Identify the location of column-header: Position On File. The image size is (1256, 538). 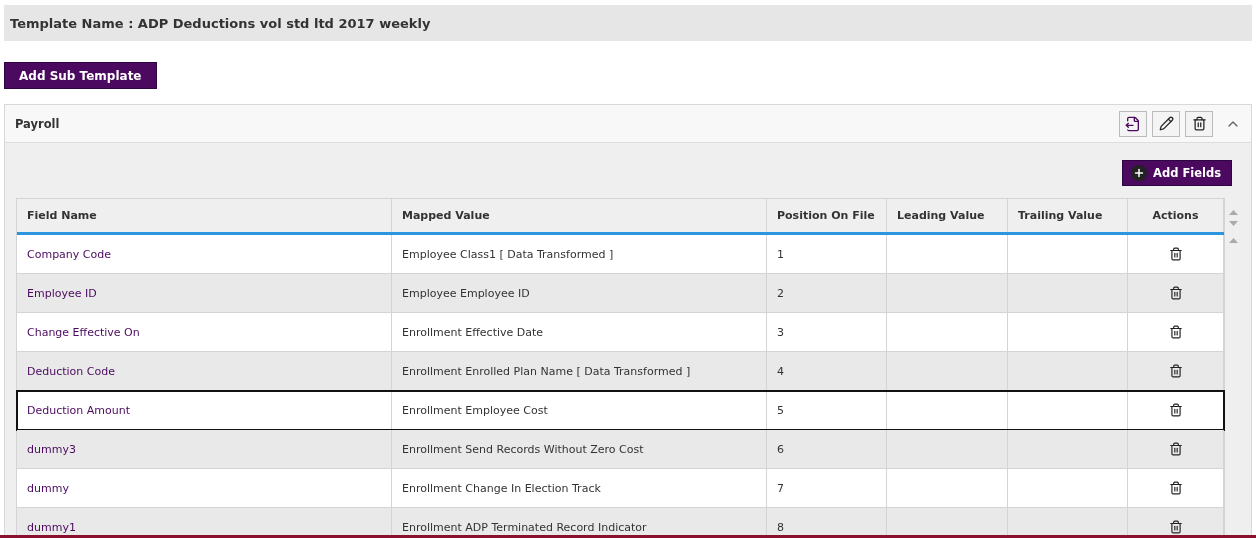
(827, 215).